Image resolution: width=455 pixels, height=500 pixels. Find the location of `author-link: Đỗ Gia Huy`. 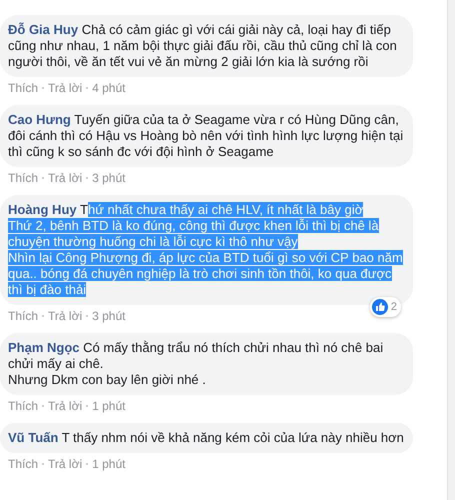

author-link: Đỗ Gia Huy is located at coordinates (43, 29).